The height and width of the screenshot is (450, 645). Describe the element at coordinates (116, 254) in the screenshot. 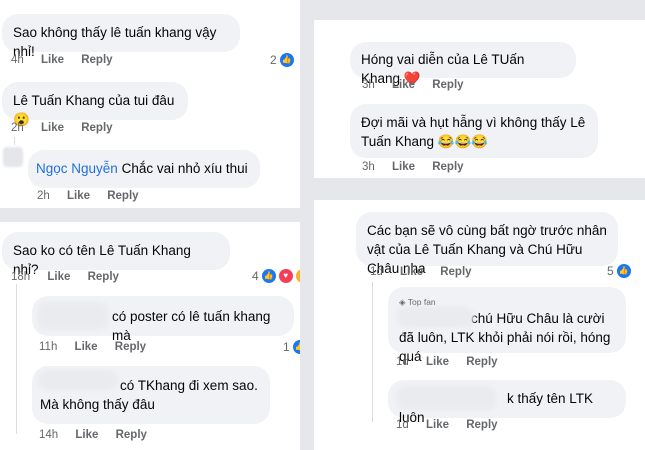

I see `comment-bubble: Sao ko có tên Lê Tuấn Khang nhỉ?` at that location.